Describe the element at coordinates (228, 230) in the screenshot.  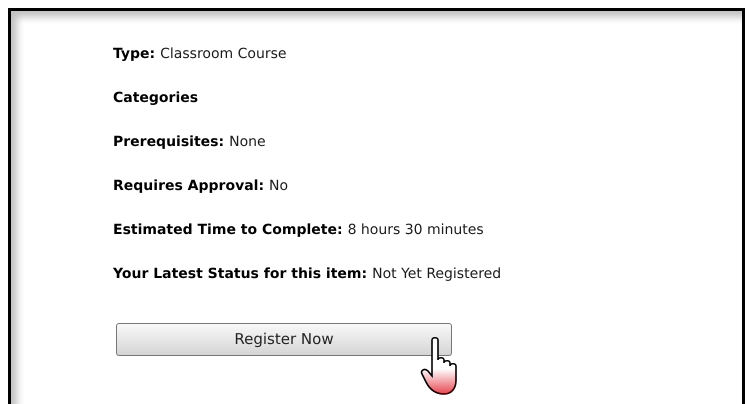
I see `field-label: Estimated Time to Complete:` at that location.